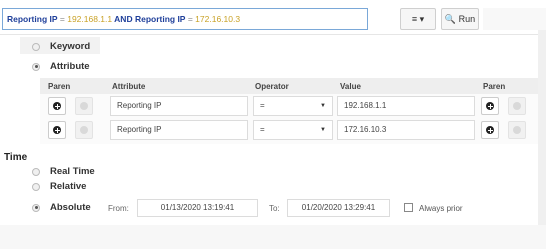  Describe the element at coordinates (62, 19) in the screenshot. I see `query-op-1: =` at that location.